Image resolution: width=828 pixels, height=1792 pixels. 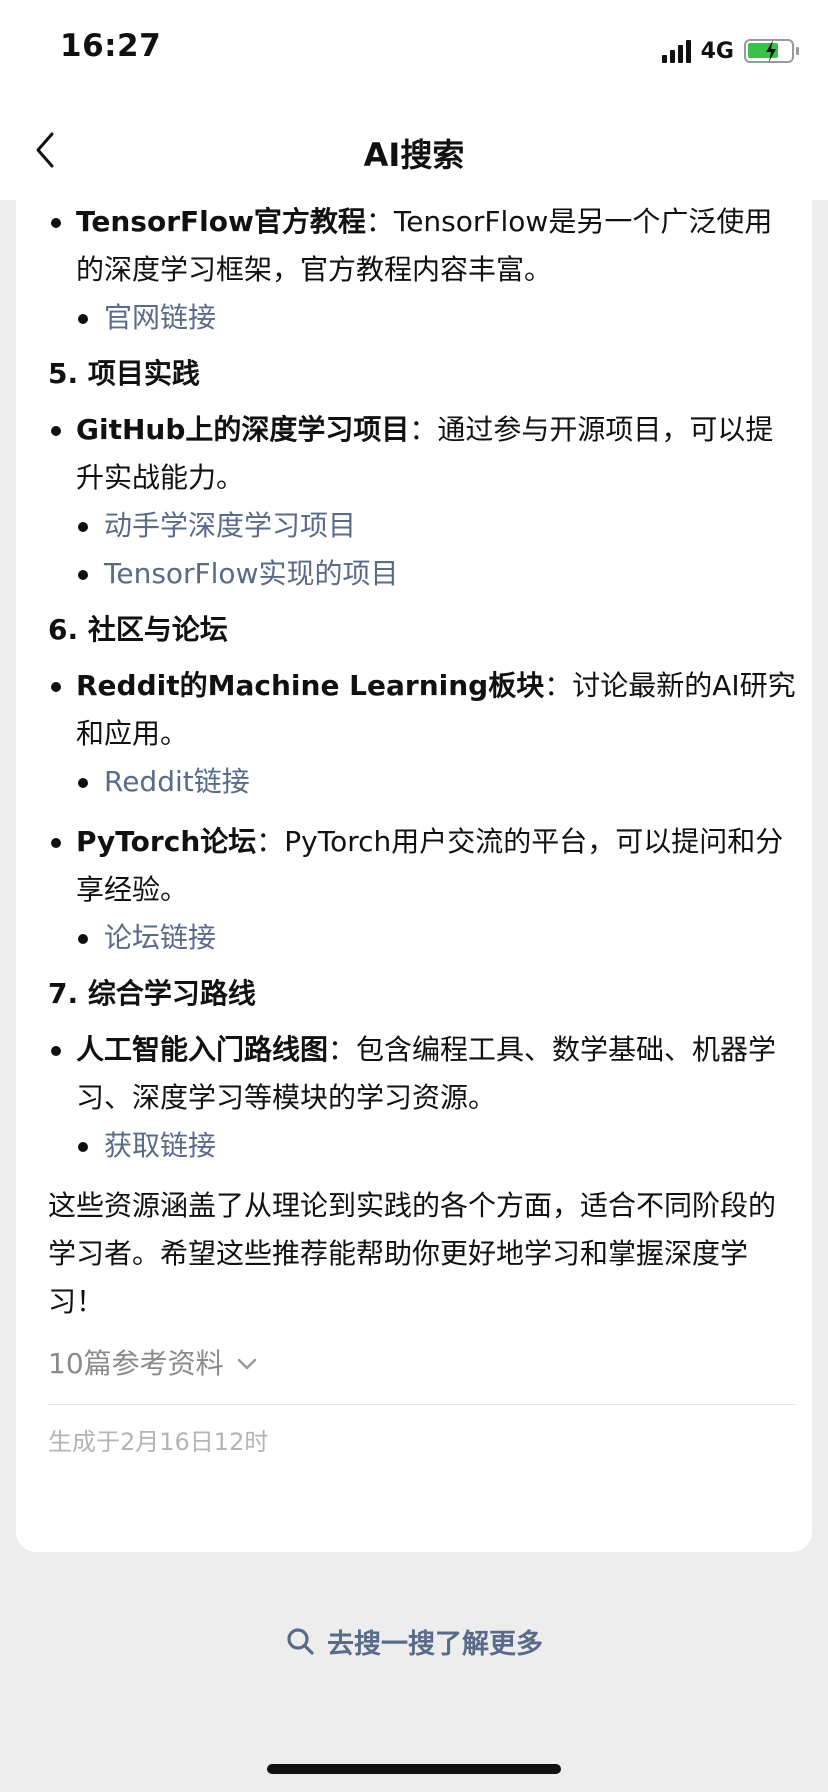 I want to click on link-get: 获取链接, so click(x=422, y=1146).